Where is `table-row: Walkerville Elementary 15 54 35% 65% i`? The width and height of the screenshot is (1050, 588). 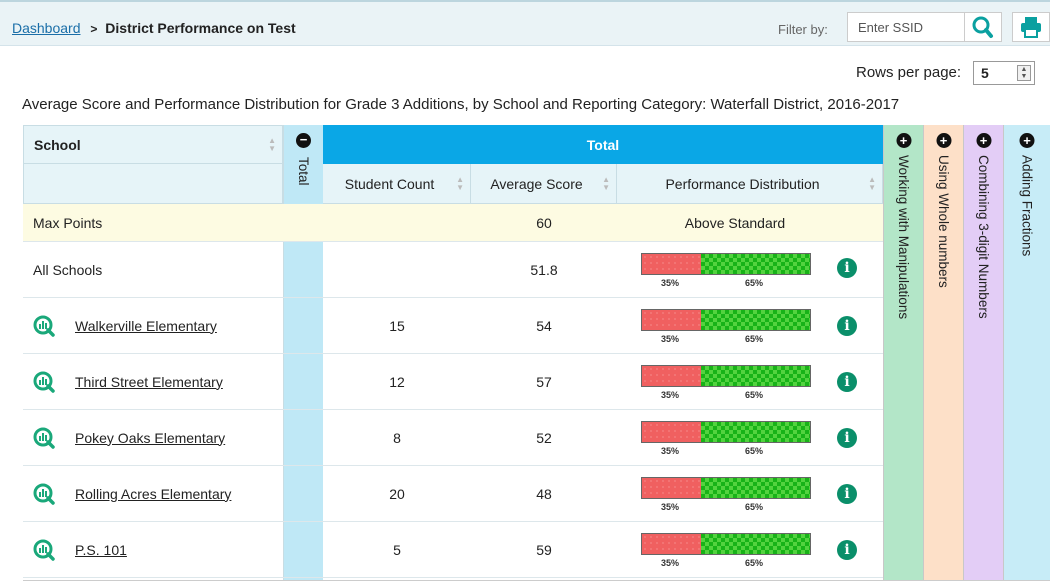 table-row: Walkerville Elementary 15 54 35% 65% i is located at coordinates (453, 326).